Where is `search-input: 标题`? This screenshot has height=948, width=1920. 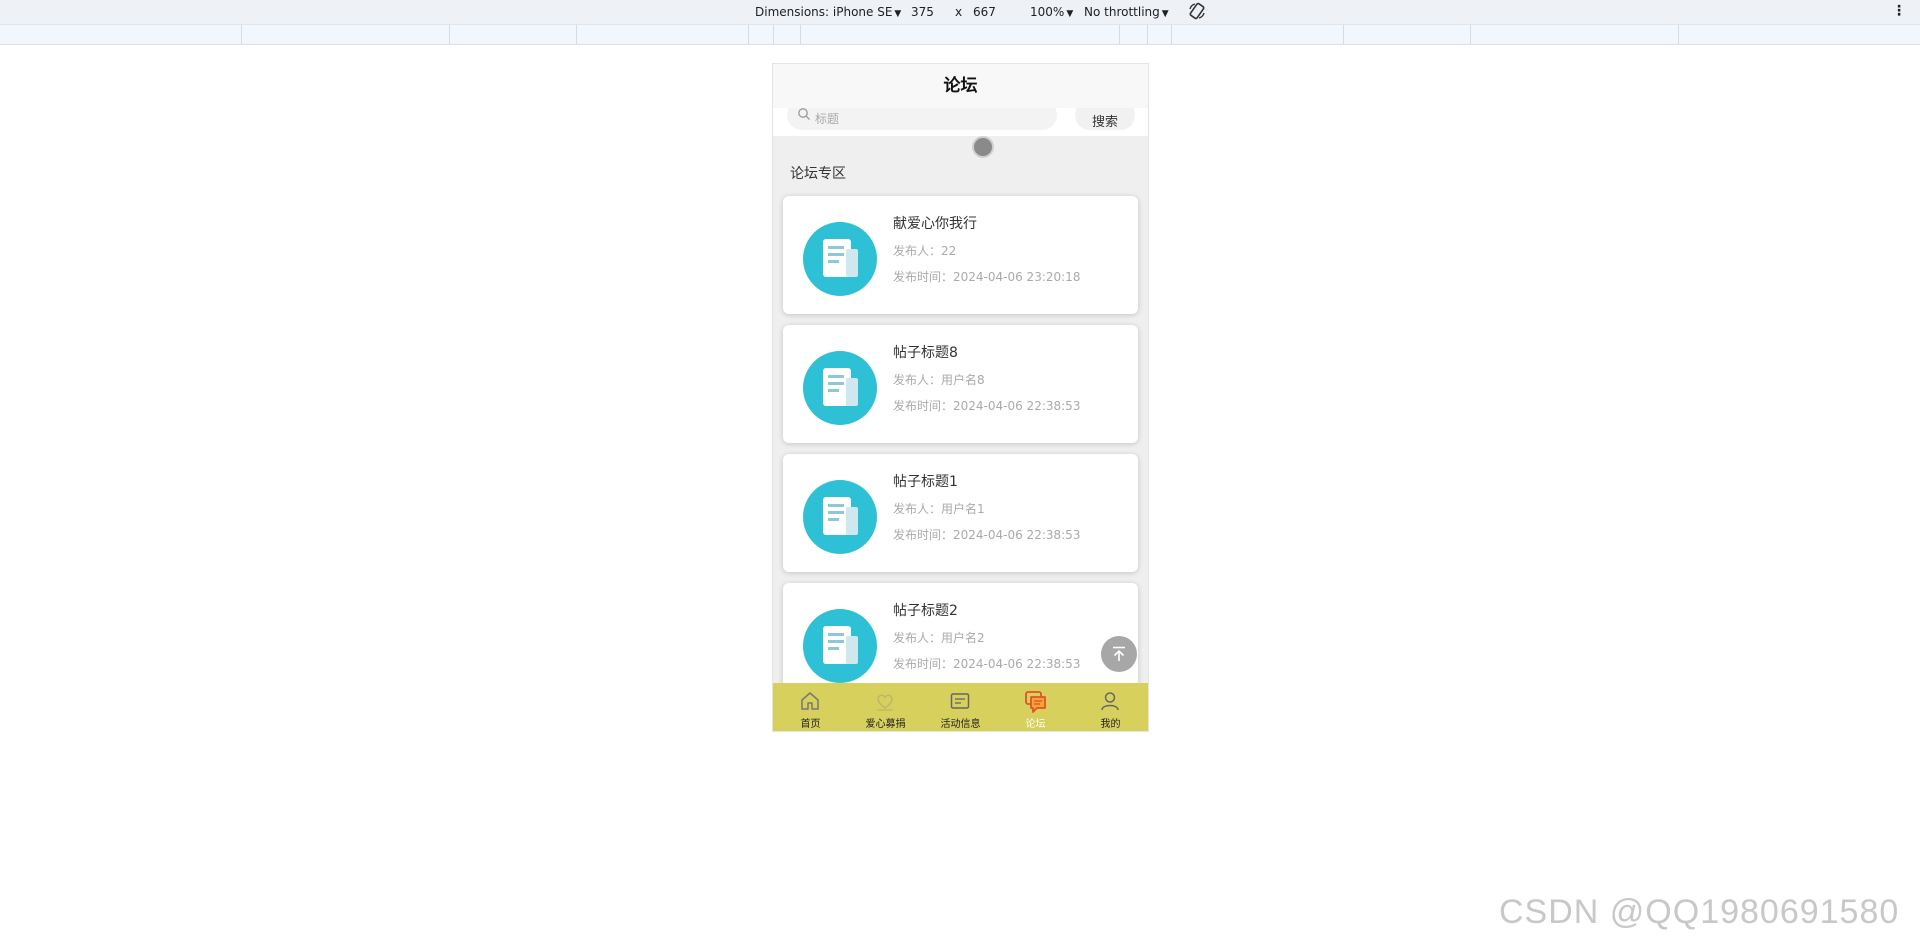
search-input: 标题 is located at coordinates (922, 119).